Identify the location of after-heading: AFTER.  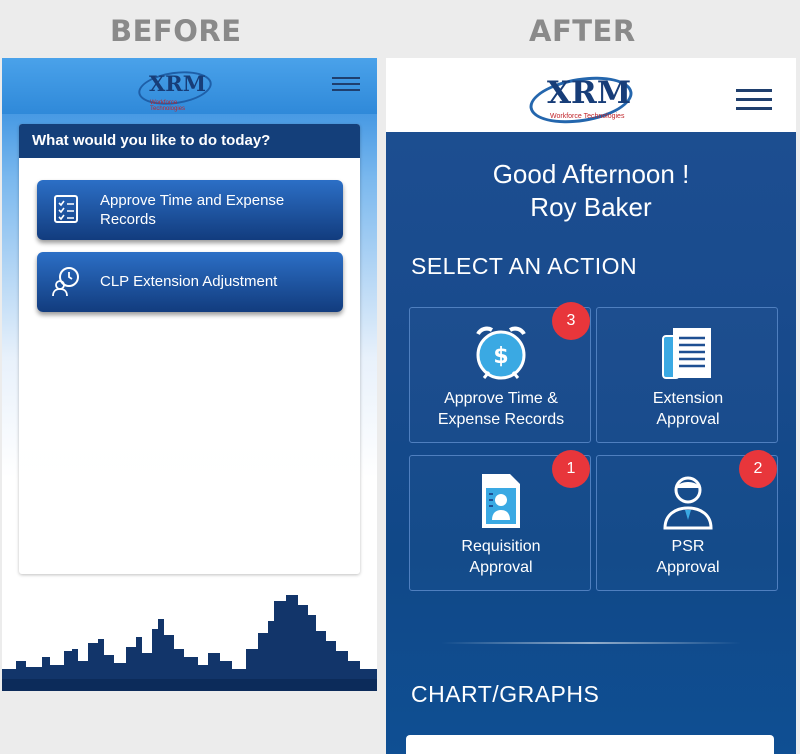
(582, 31).